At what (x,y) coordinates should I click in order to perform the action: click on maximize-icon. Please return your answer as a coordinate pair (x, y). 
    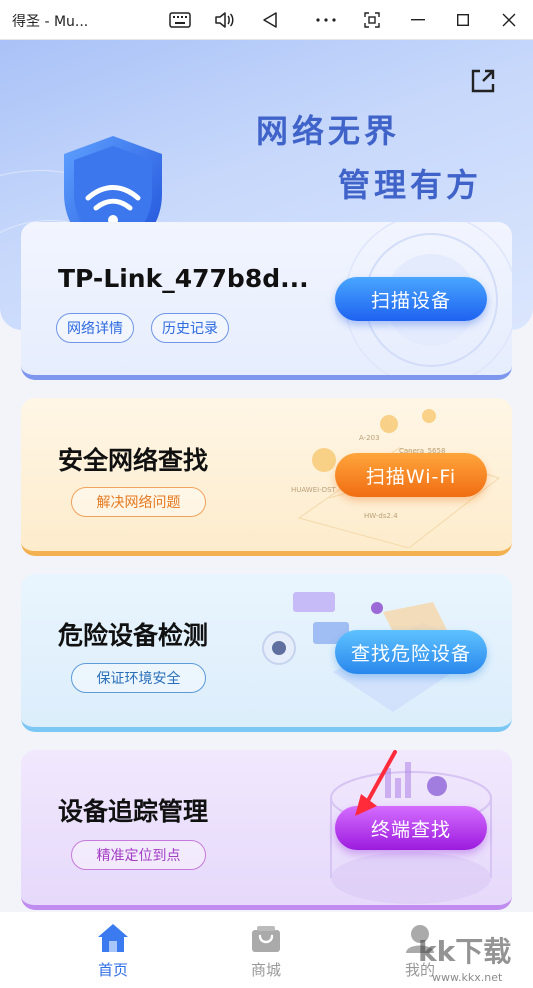
    Looking at the image, I should click on (463, 20).